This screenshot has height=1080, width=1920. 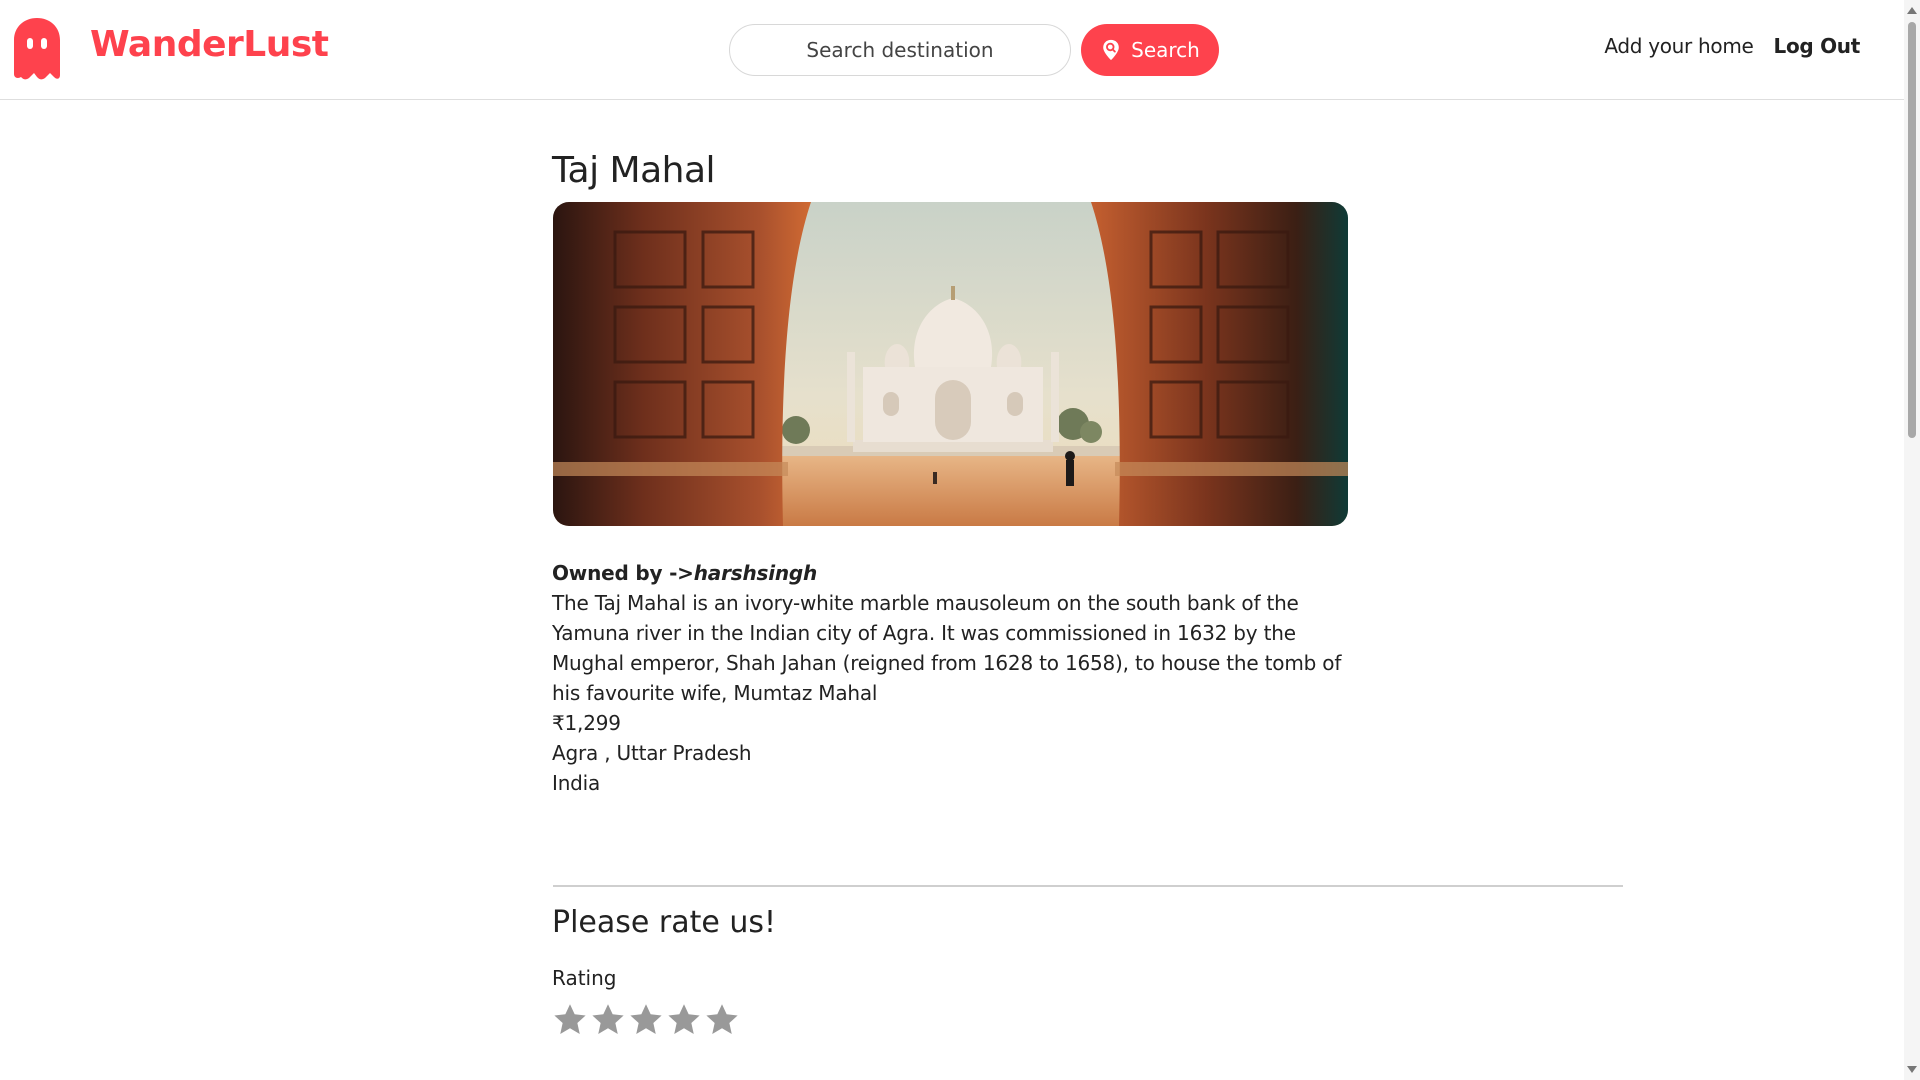 I want to click on brand-link: WanderLust, so click(x=209, y=44).